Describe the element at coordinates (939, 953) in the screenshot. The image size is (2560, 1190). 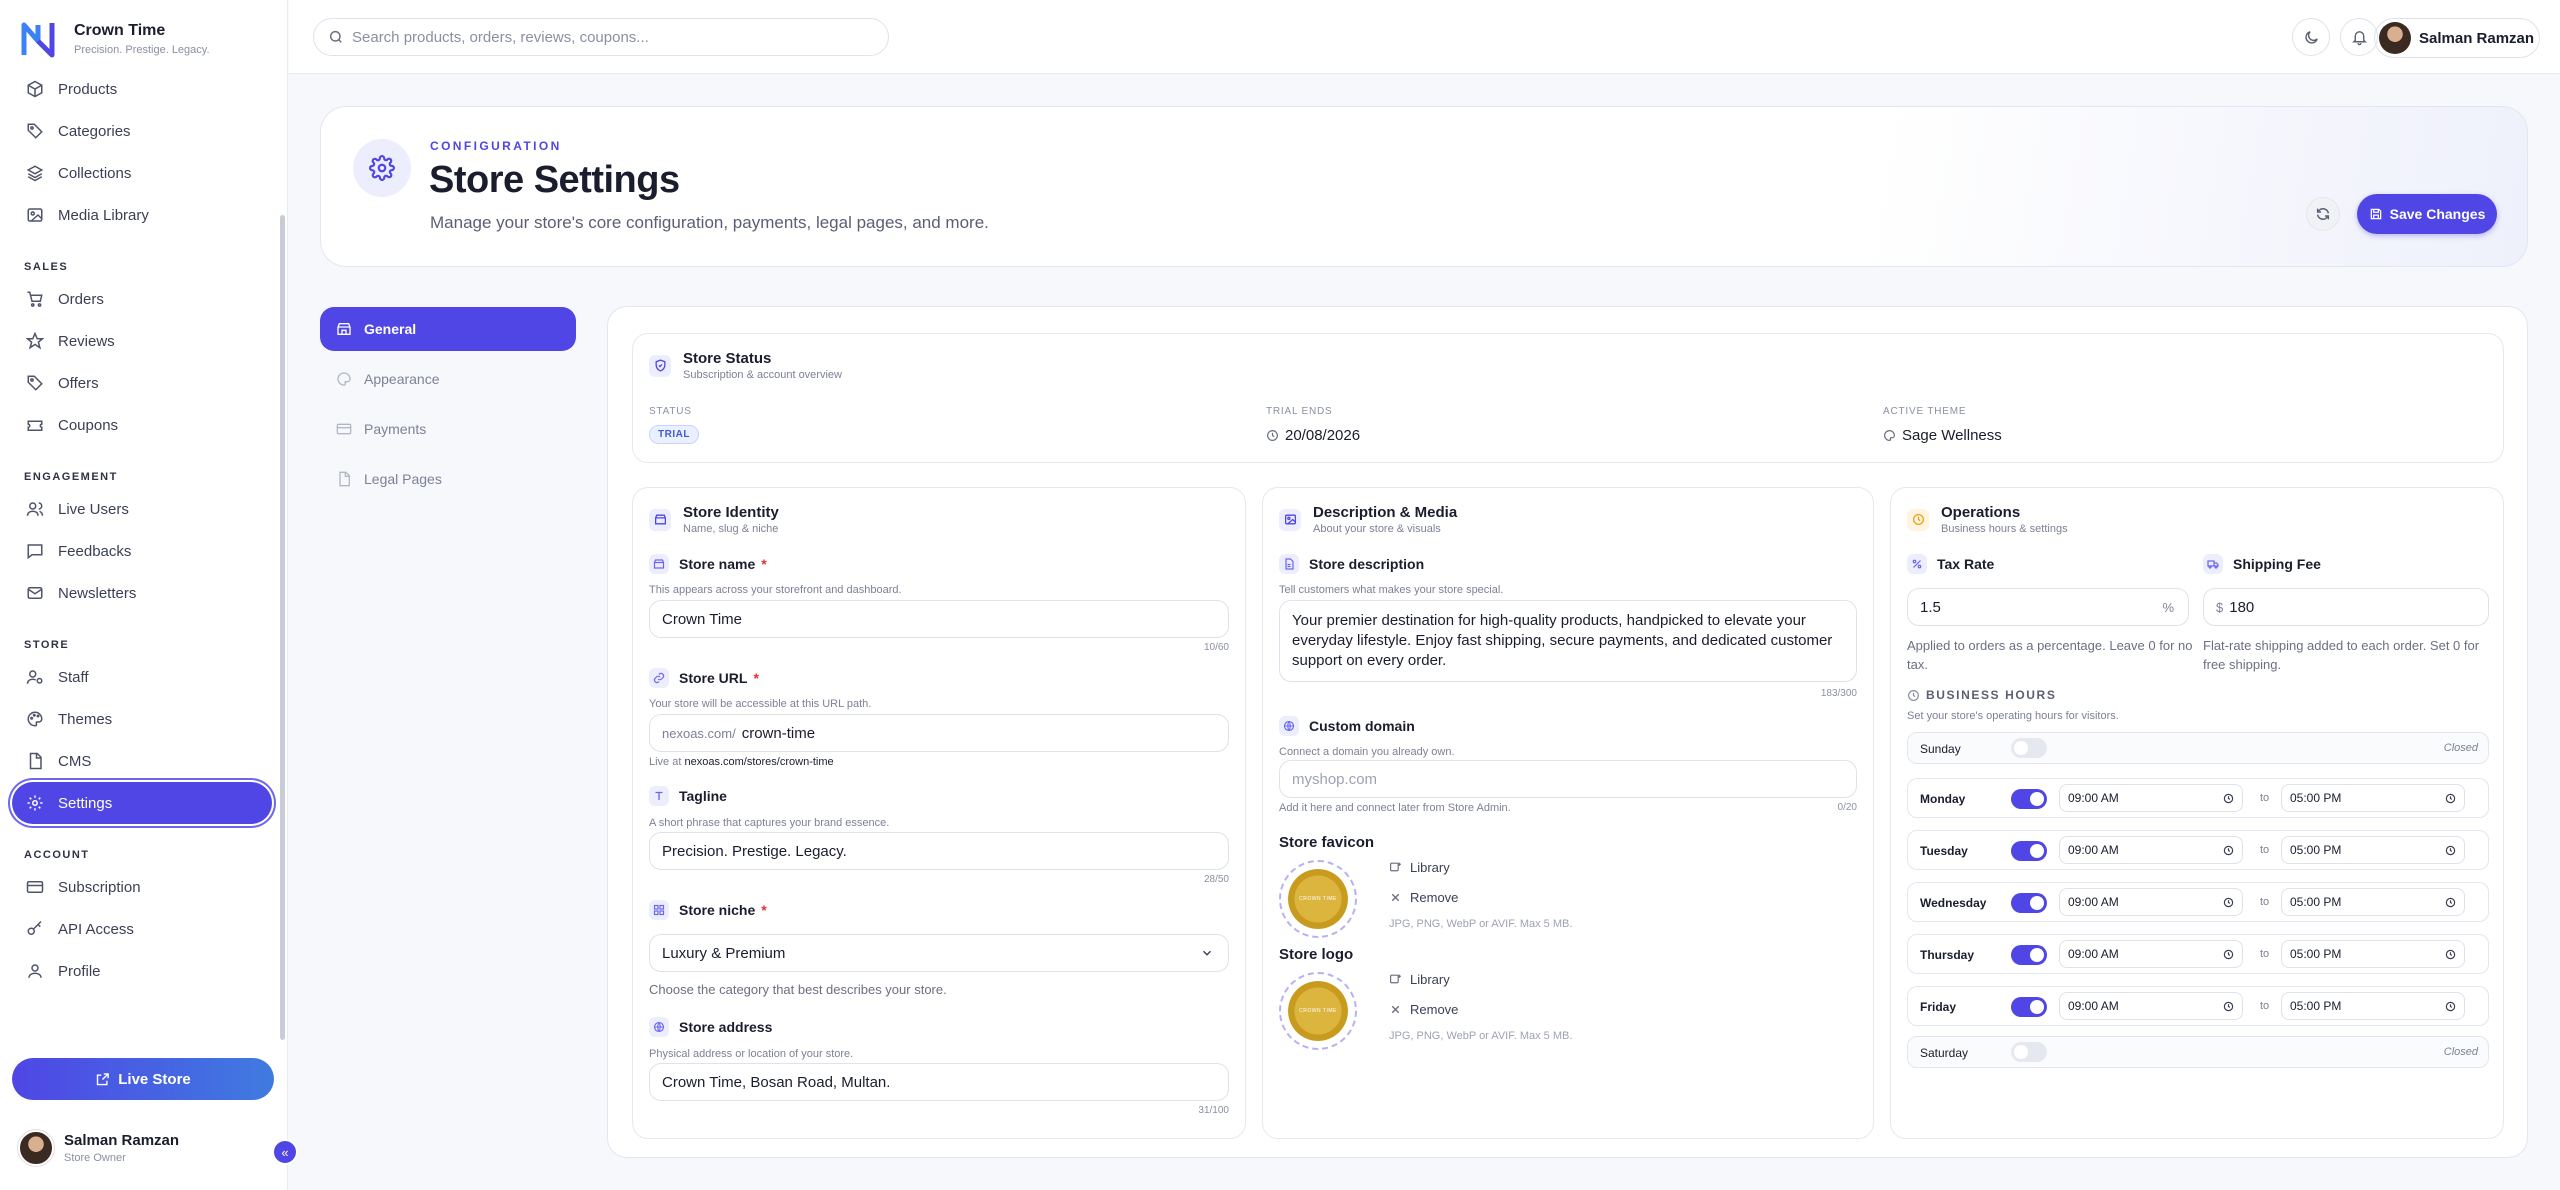
I see `store-niche-select: Luxury & Premium` at that location.